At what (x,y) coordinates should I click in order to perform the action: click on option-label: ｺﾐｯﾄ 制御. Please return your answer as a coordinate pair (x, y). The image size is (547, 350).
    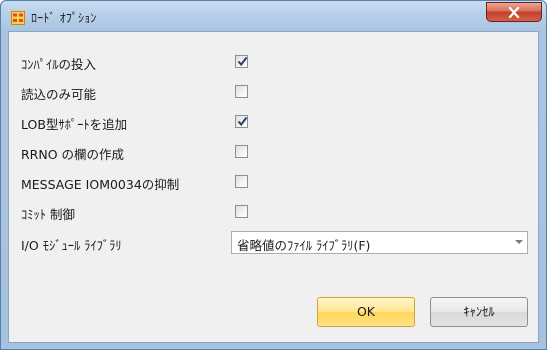
    Looking at the image, I should click on (48, 214).